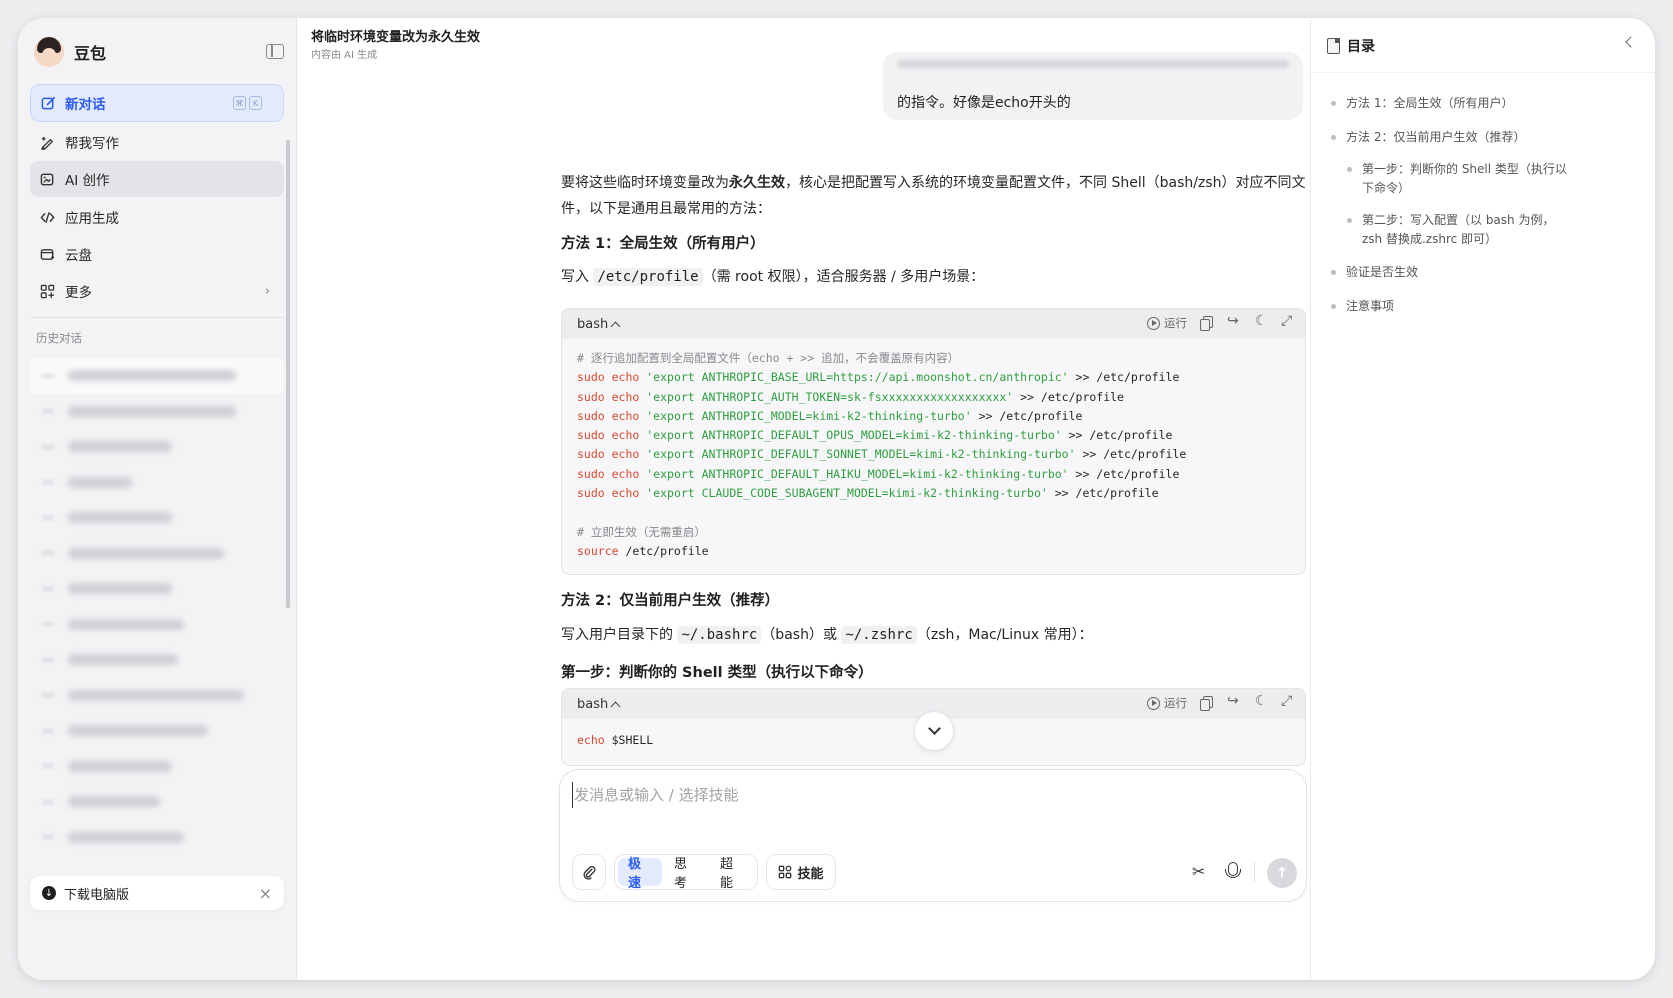 The image size is (1673, 998). I want to click on message-input, so click(922, 795).